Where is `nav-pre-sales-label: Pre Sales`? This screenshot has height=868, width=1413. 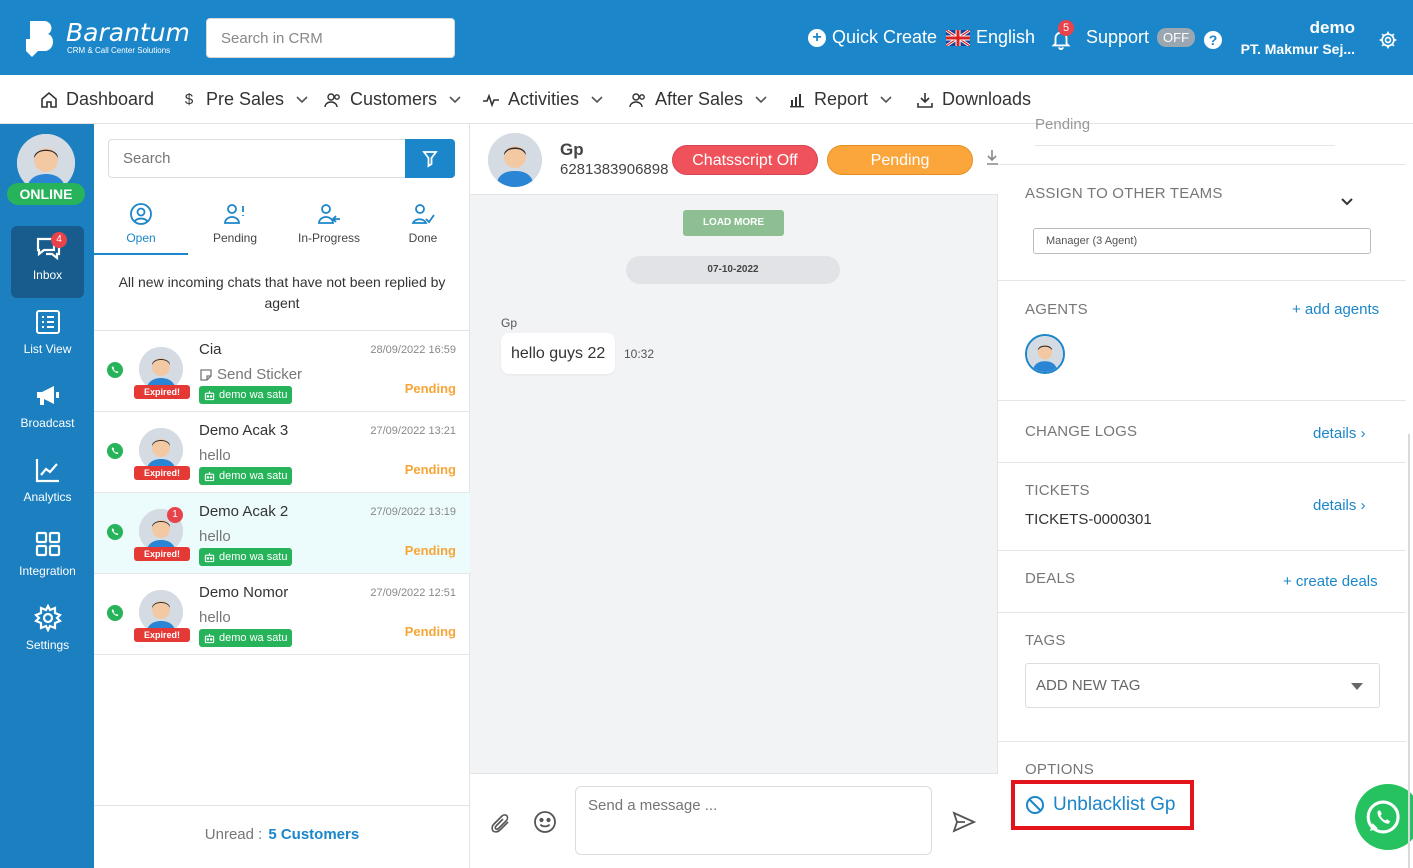 nav-pre-sales-label: Pre Sales is located at coordinates (245, 99).